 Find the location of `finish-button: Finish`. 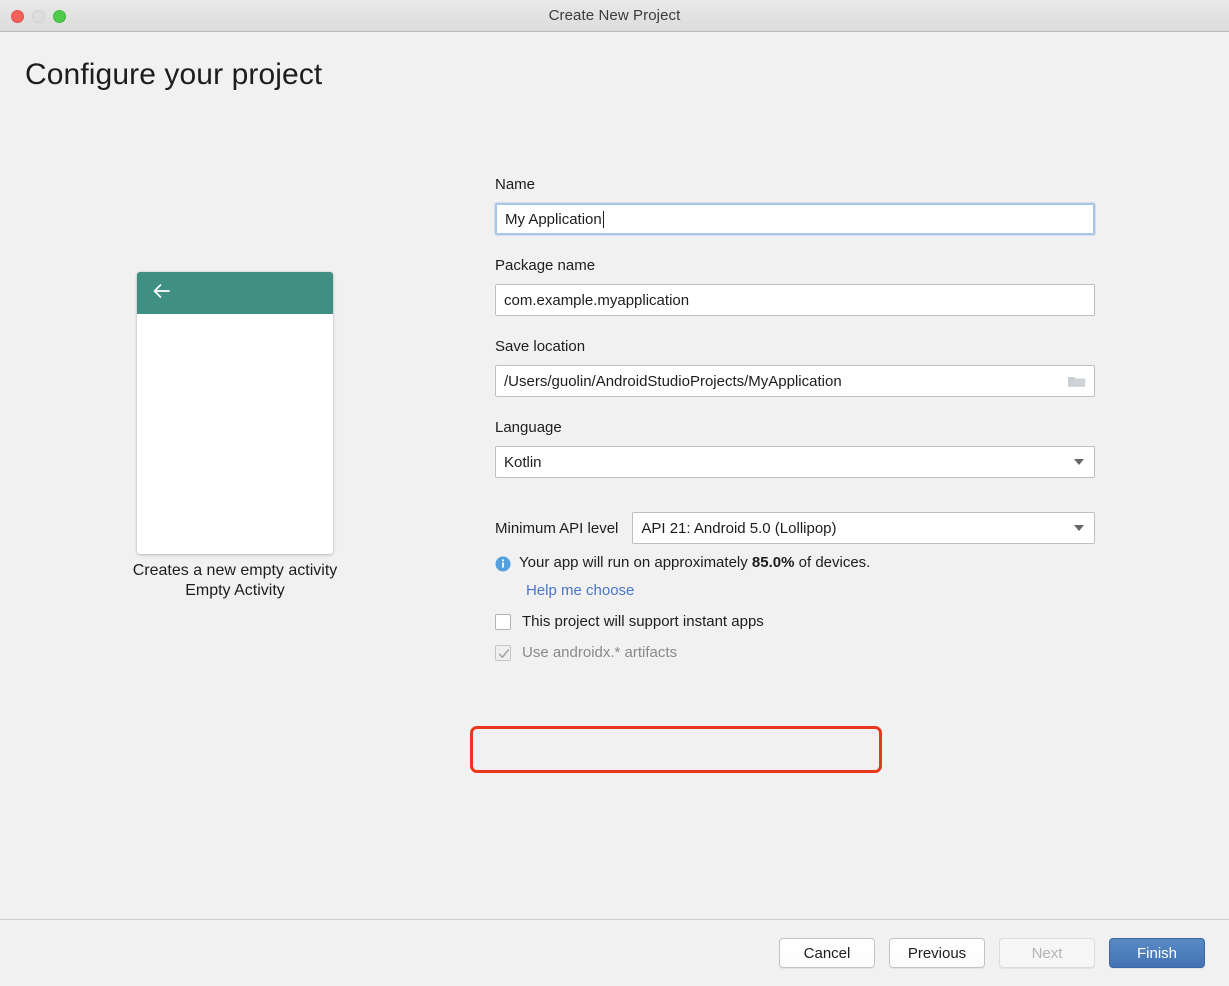

finish-button: Finish is located at coordinates (1157, 953).